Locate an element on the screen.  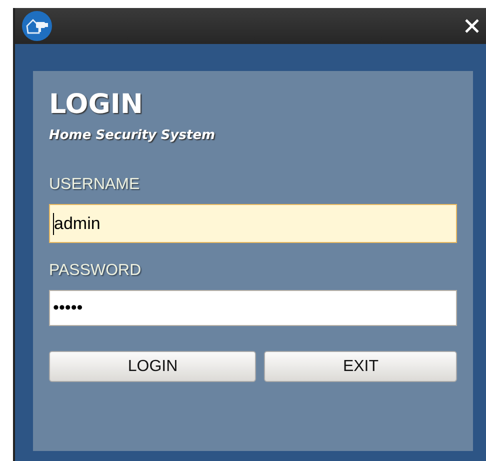
dialog-button: EXIT is located at coordinates (360, 366).